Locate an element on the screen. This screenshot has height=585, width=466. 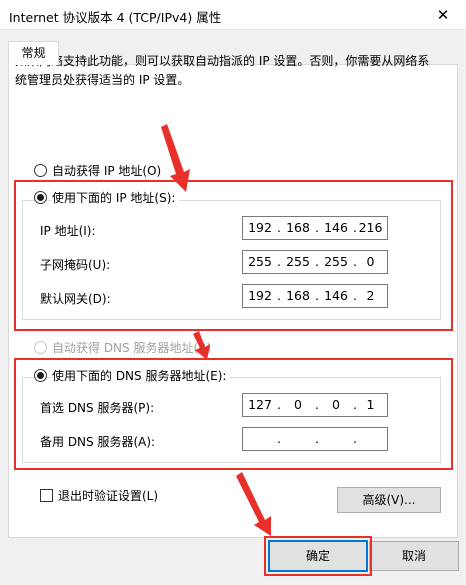
radio-manual-ip-label: 使用下面的 IP 地址(S): is located at coordinates (116, 197).